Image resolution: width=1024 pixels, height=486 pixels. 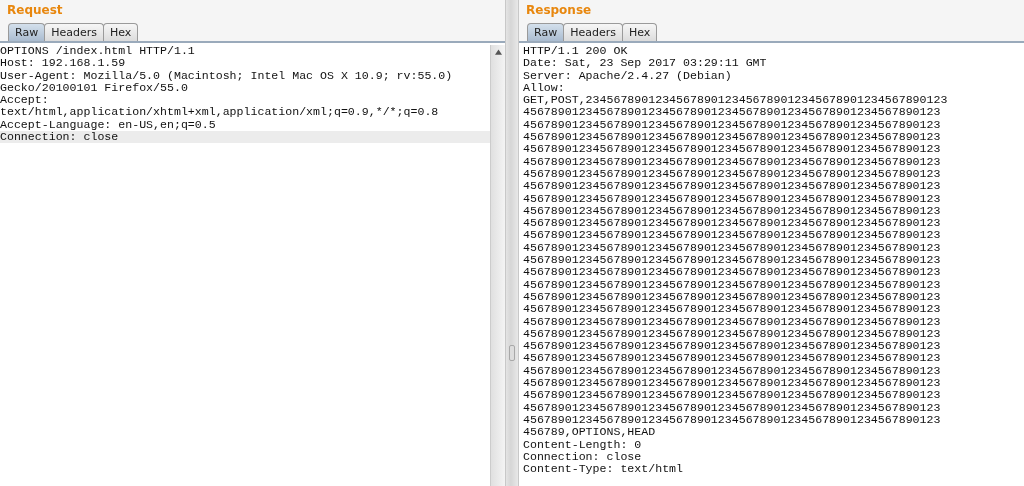 I want to click on code-line: Content-Type: text/html, so click(x=603, y=469).